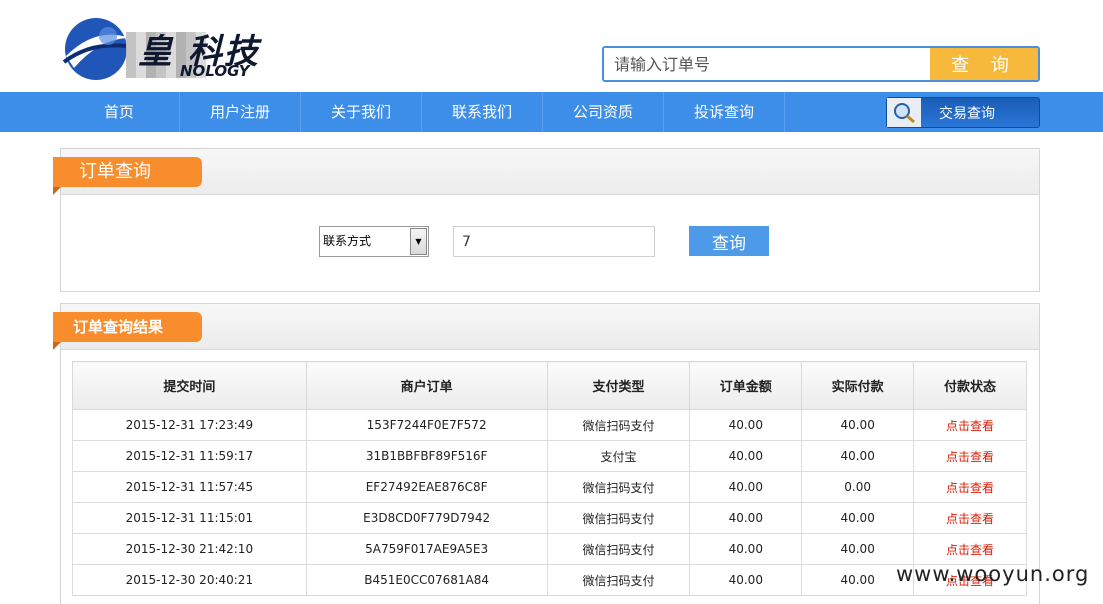  Describe the element at coordinates (550, 327) in the screenshot. I see `order-result-panel-header` at that location.